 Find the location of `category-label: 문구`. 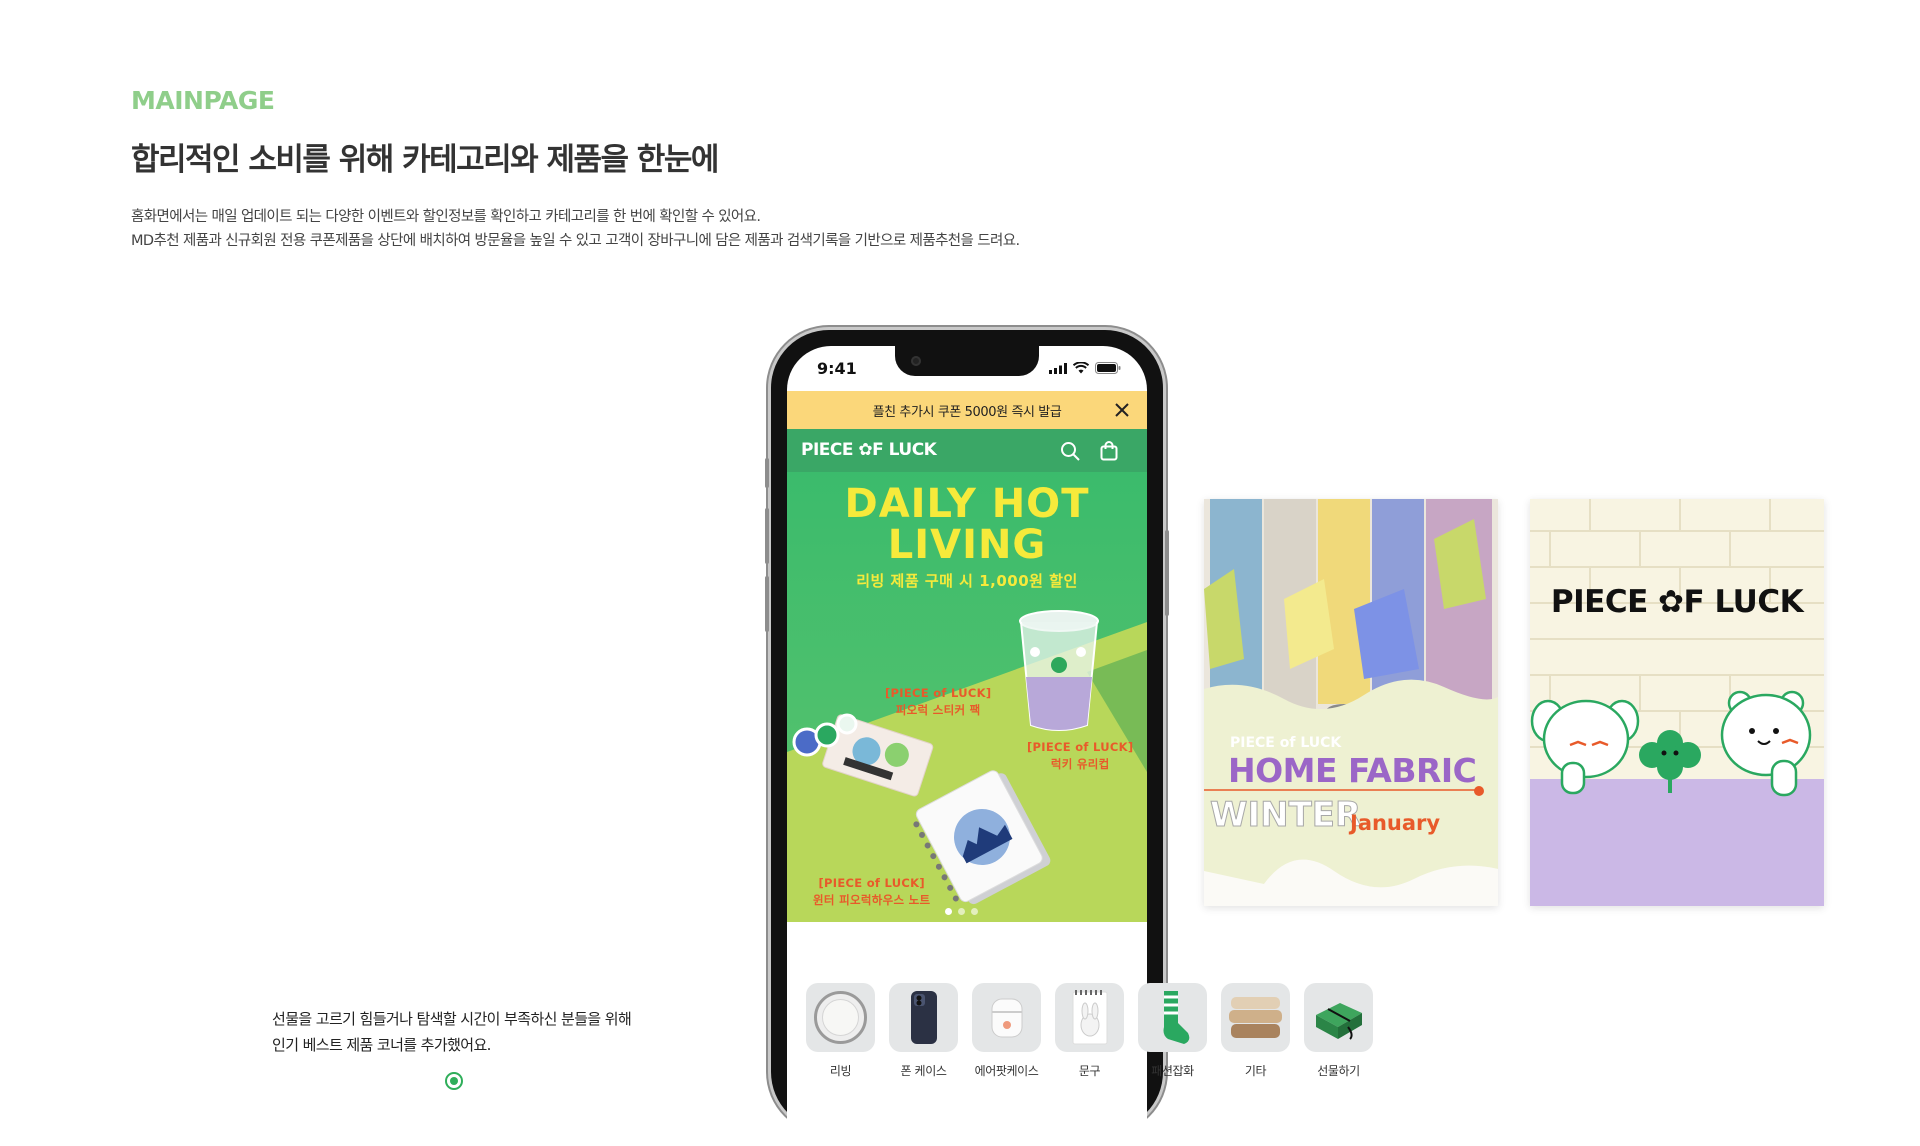

category-label: 문구 is located at coordinates (1089, 1071).